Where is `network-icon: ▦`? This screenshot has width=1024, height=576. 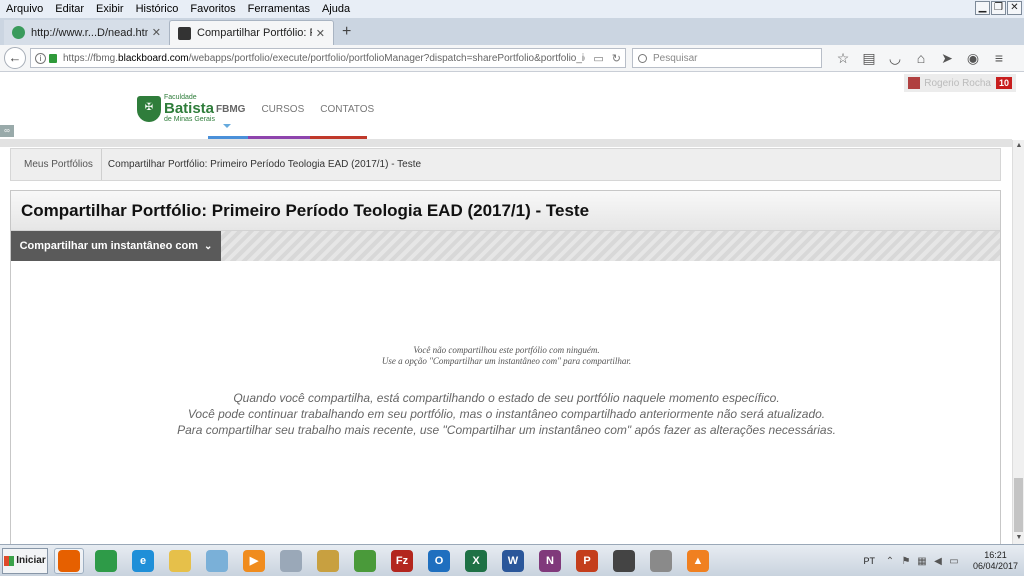
network-icon: ▦ is located at coordinates (922, 561).